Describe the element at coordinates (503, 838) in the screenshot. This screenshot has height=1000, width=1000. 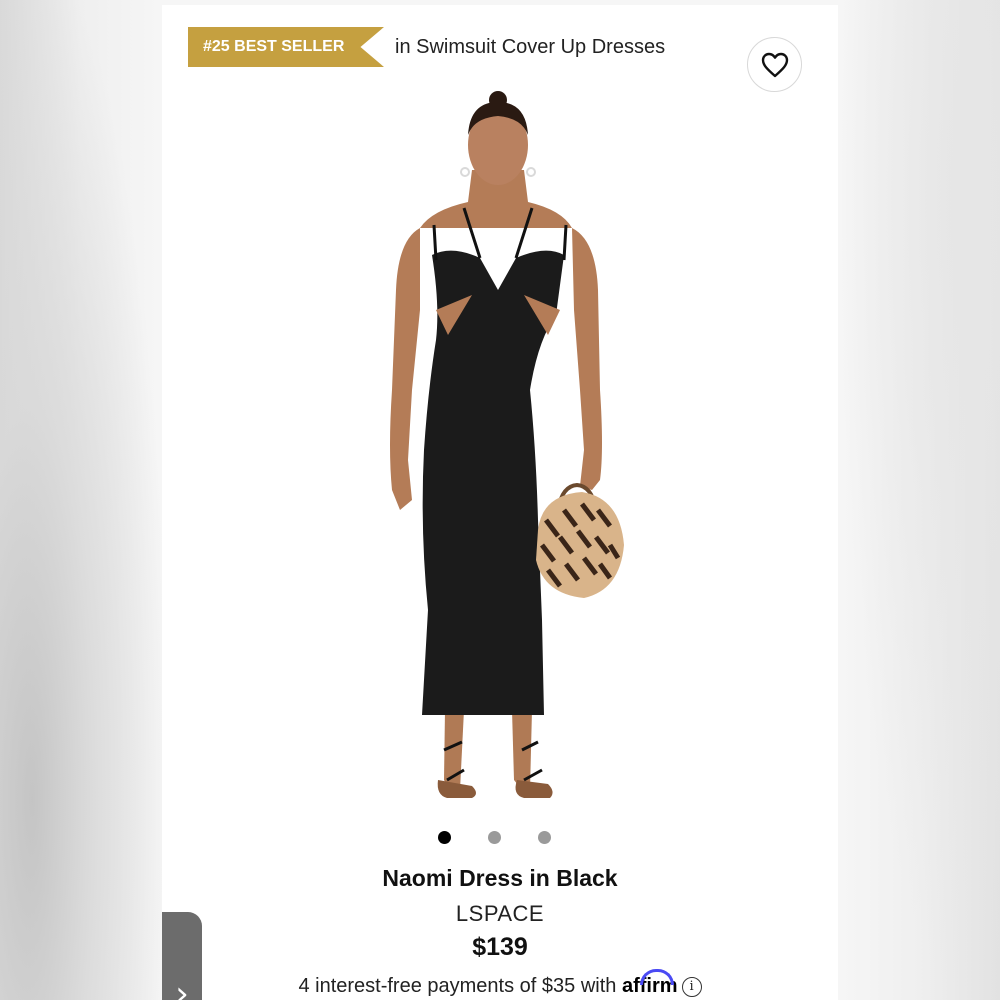
I see `image-pagination` at that location.